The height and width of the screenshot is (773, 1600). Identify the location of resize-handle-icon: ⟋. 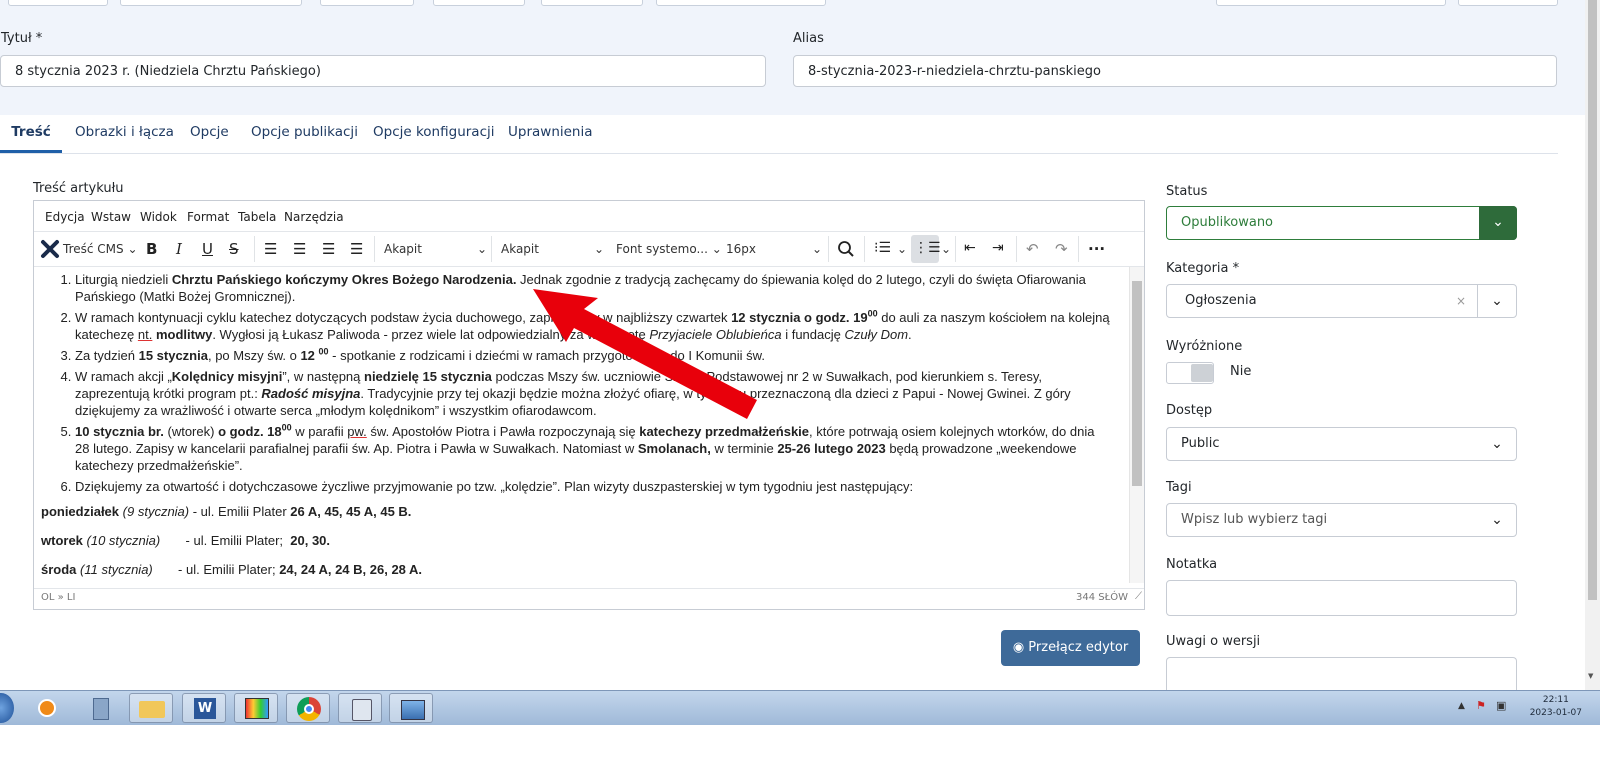
(1138, 596).